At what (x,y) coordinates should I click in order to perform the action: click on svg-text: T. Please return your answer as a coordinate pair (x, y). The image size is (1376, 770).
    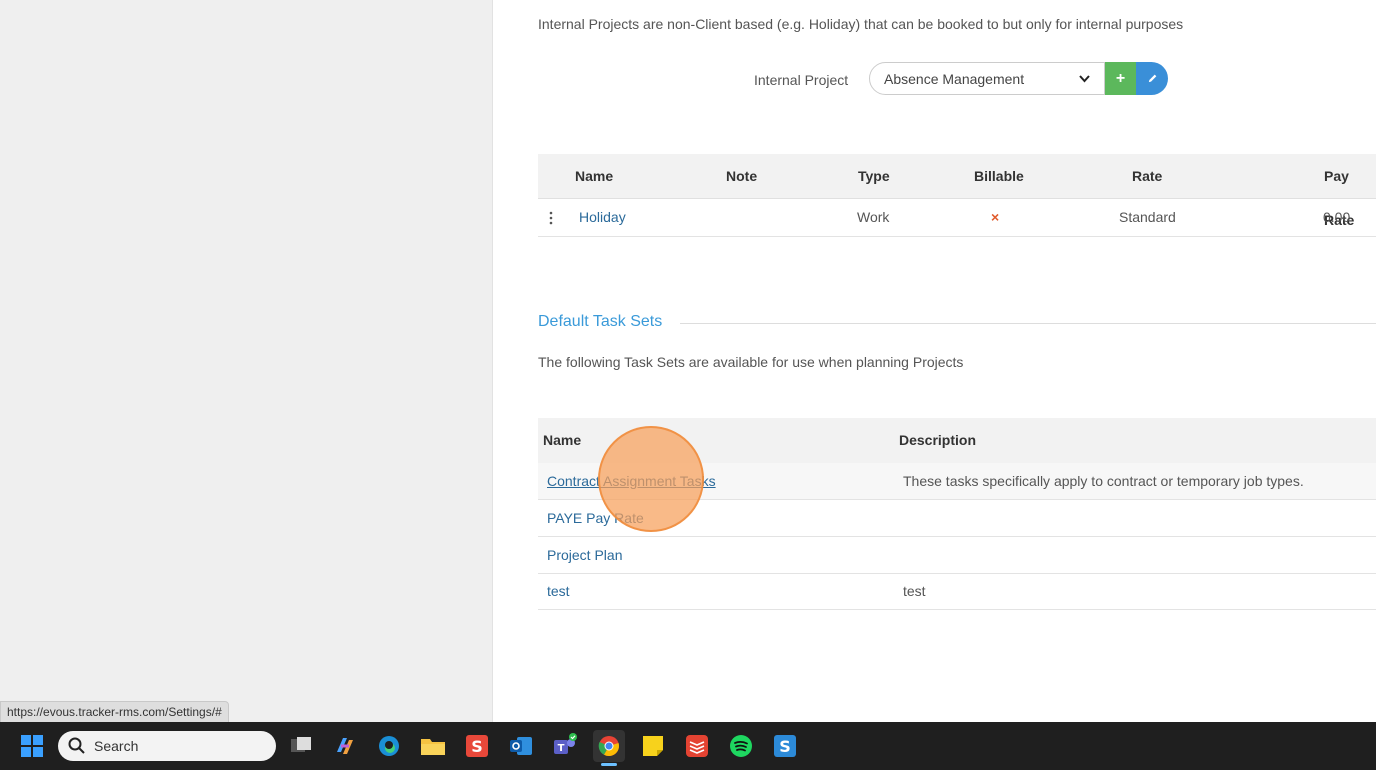
    Looking at the image, I should click on (561, 748).